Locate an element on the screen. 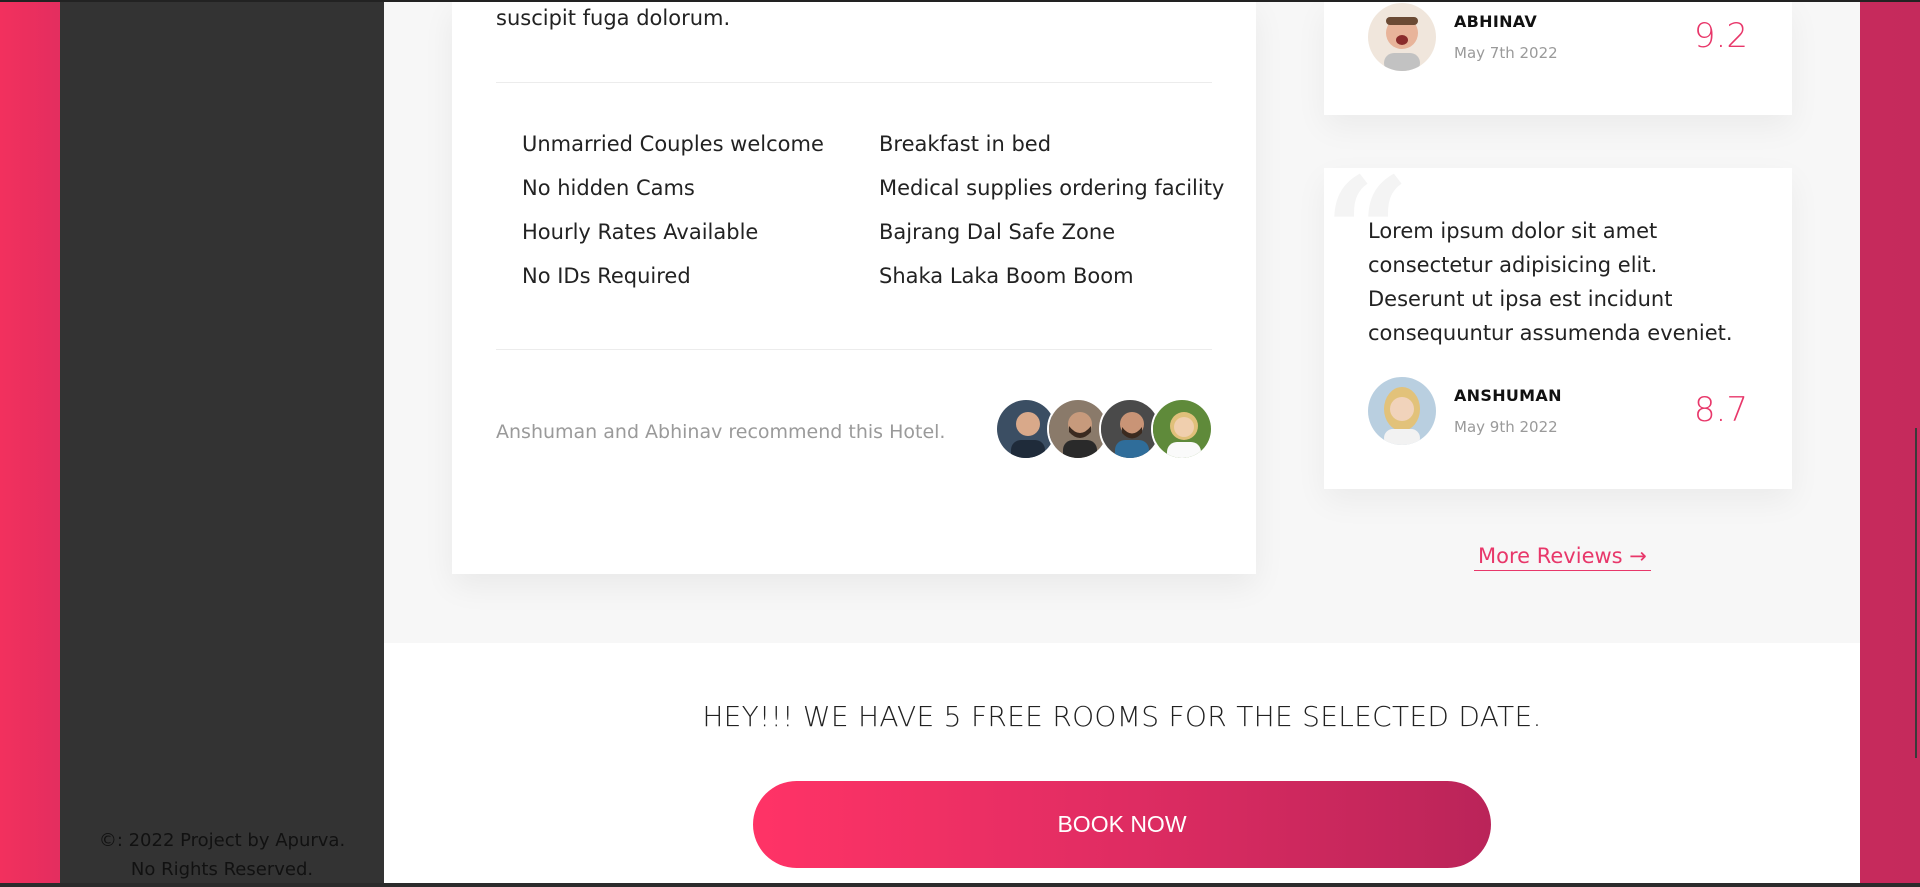 The image size is (1920, 887). amenity-item: Bajrang Dal Safe Zone is located at coordinates (997, 232).